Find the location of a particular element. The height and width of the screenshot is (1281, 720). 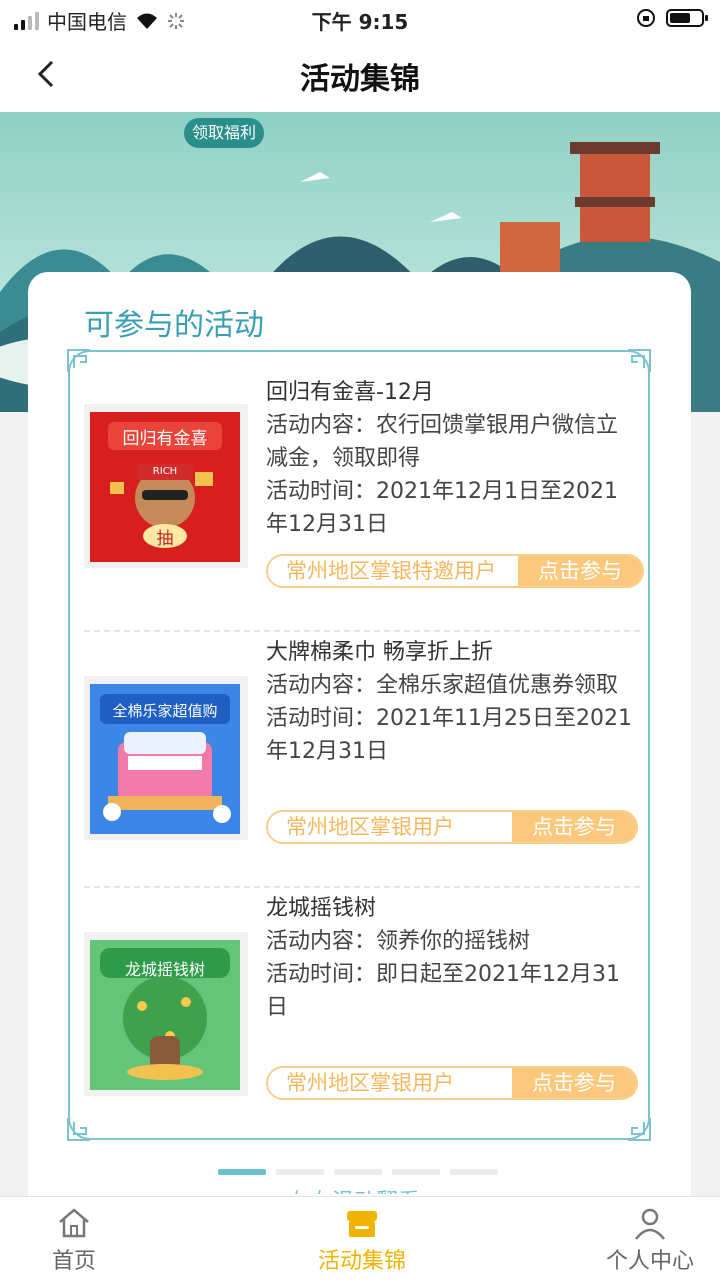

activity-name: 回归有金喜-12月 is located at coordinates (350, 392).